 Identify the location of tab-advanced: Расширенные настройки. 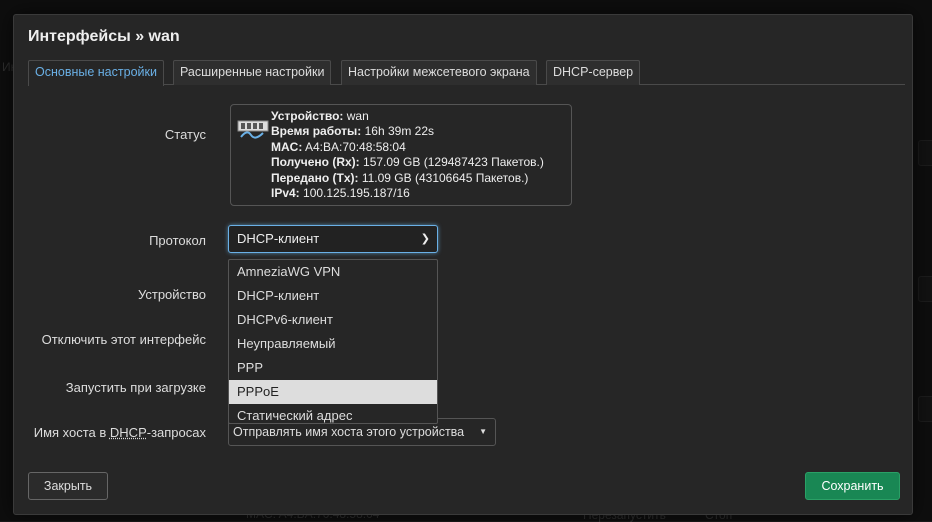
(252, 72).